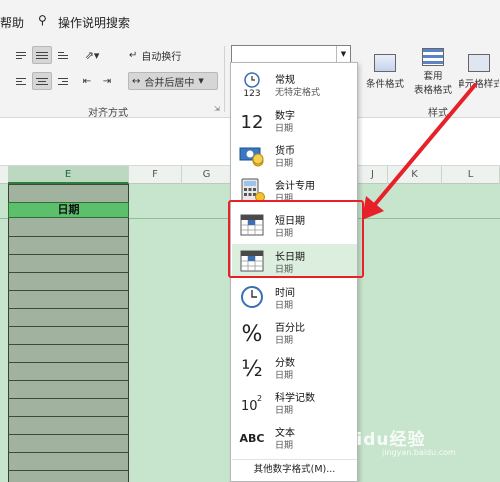  I want to click on align-top-button, so click(21, 55).